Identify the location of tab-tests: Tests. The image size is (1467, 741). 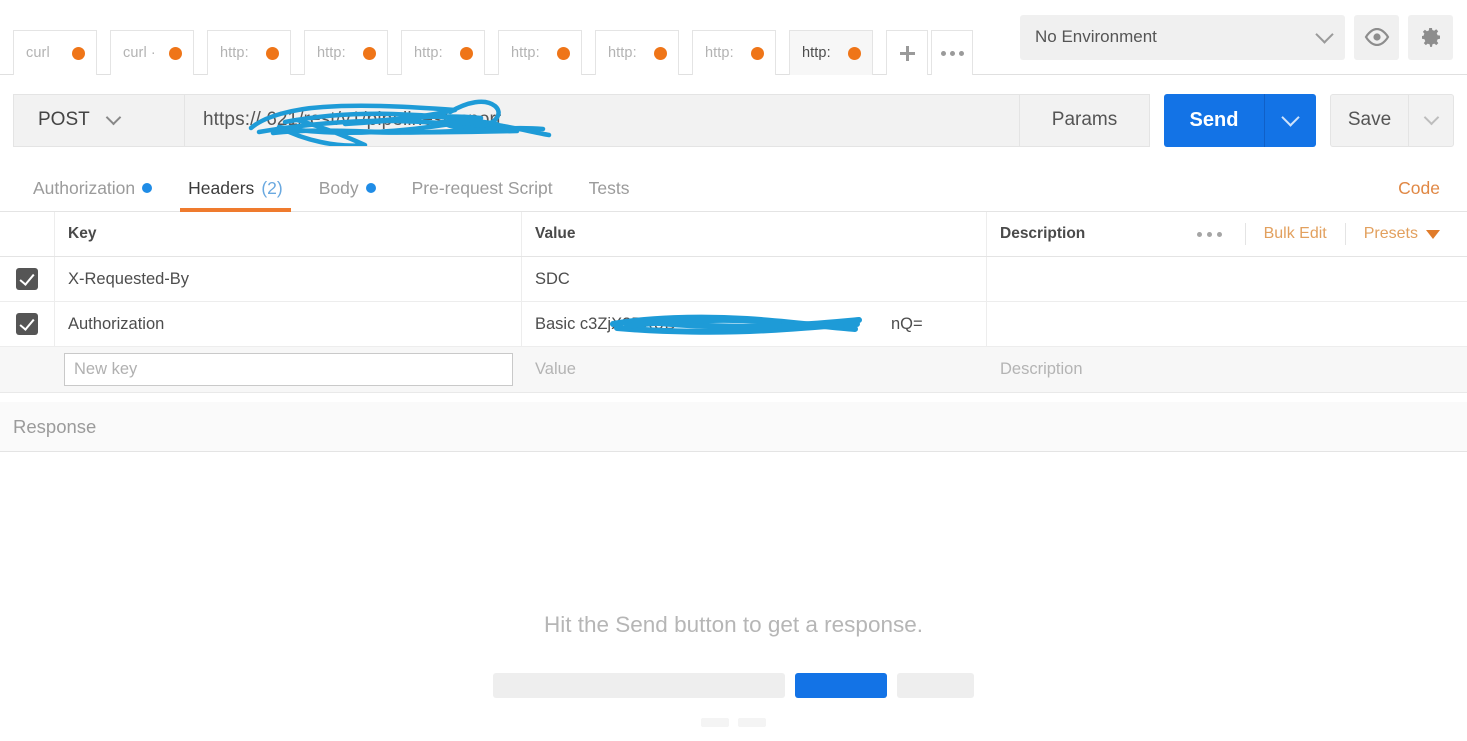
(609, 188).